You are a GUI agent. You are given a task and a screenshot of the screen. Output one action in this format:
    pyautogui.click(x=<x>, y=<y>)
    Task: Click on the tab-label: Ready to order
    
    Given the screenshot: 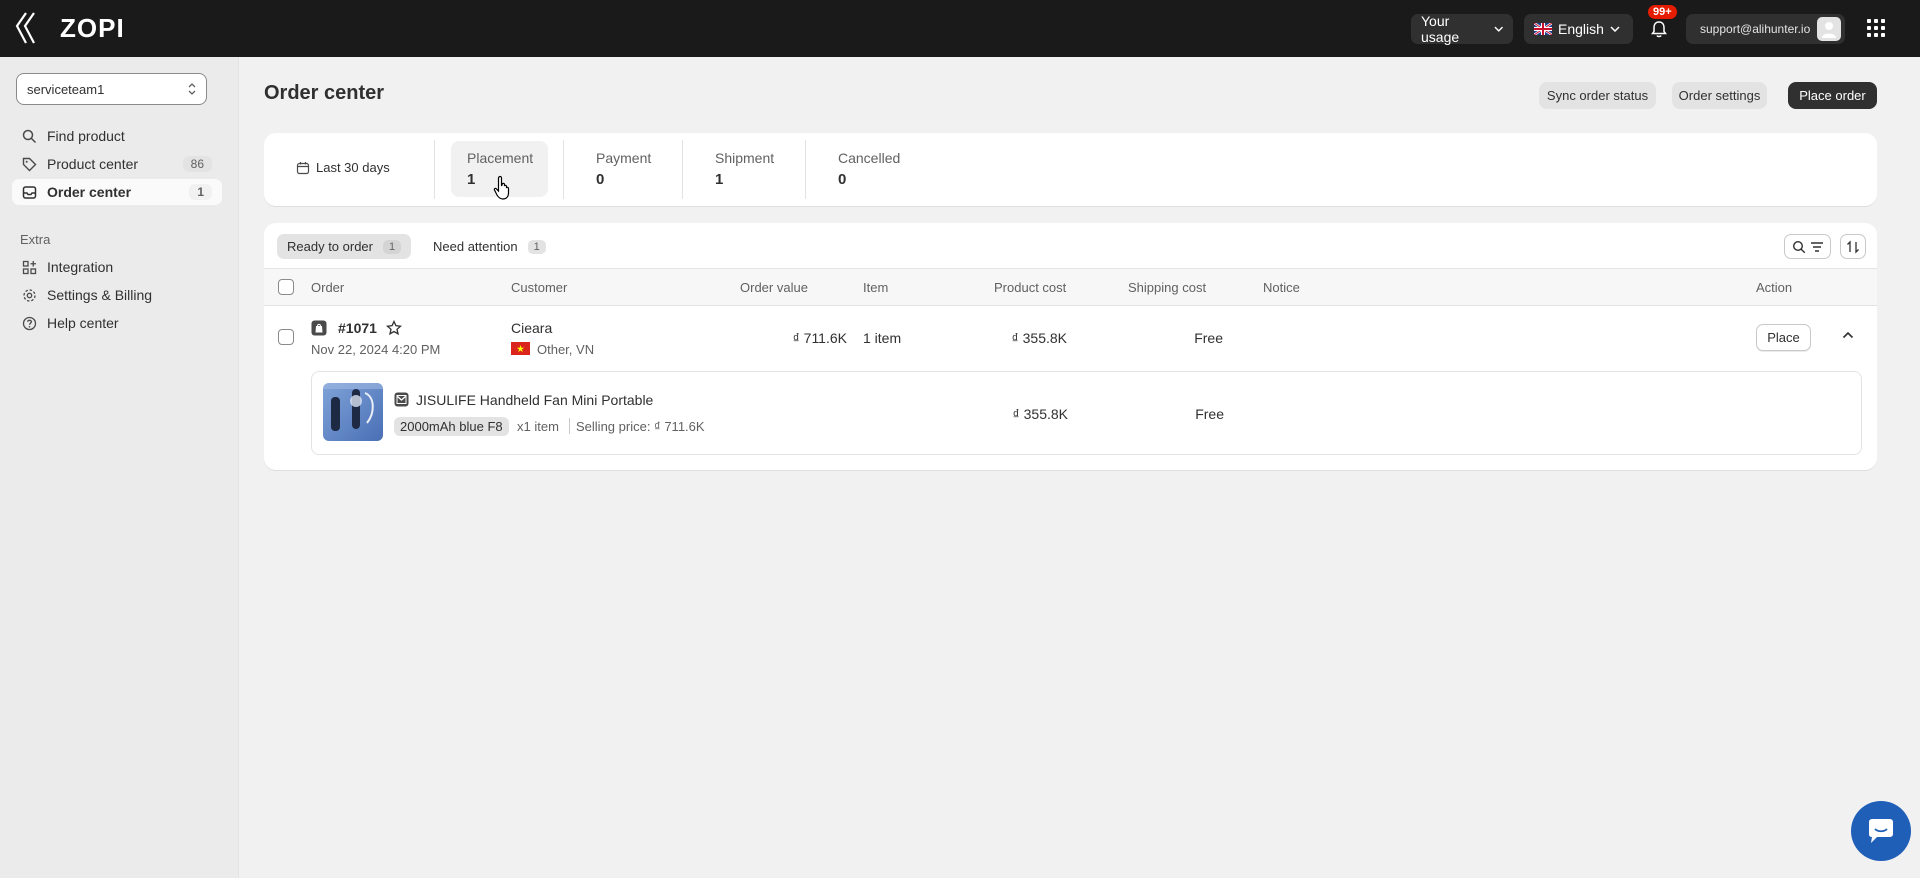 What is the action you would take?
    pyautogui.click(x=330, y=246)
    